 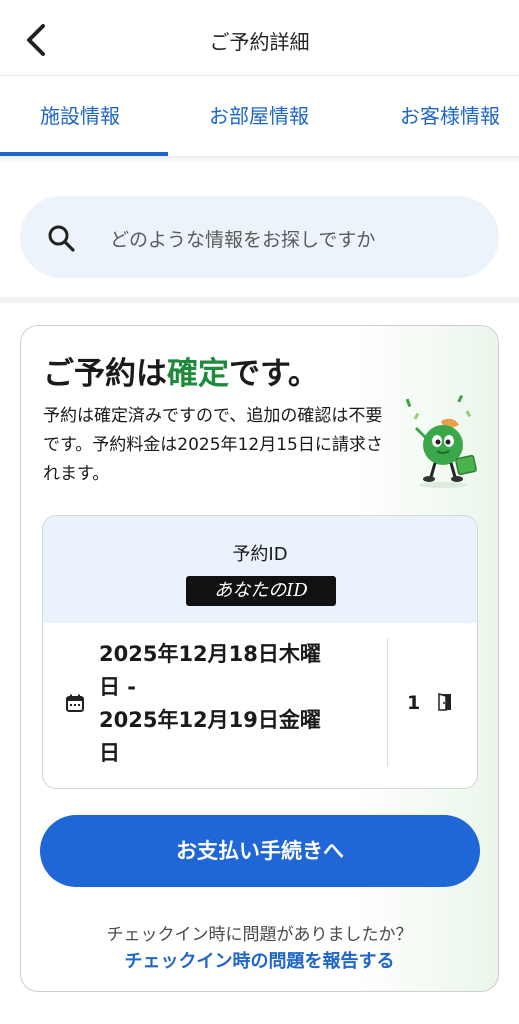 What do you see at coordinates (198, 374) in the screenshot?
I see `confirmation-title-highlight: 確定` at bounding box center [198, 374].